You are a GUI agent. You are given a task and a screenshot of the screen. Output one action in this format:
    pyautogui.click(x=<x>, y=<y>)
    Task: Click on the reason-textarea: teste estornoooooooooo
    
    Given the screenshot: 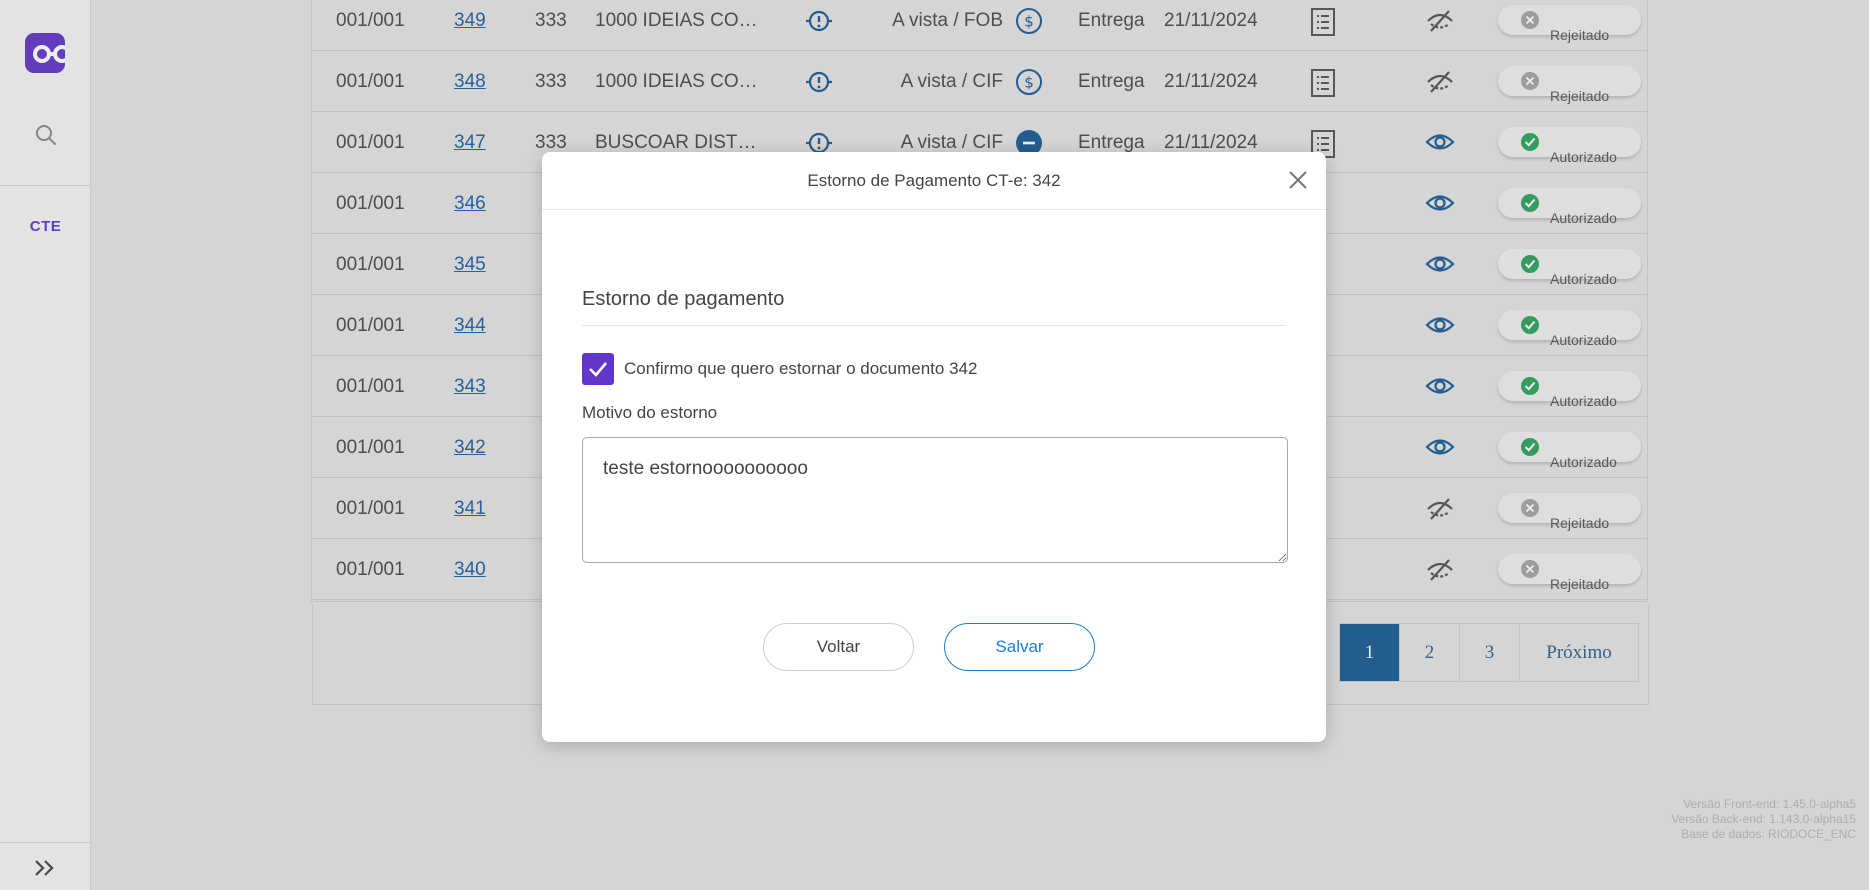 What is the action you would take?
    pyautogui.click(x=935, y=500)
    